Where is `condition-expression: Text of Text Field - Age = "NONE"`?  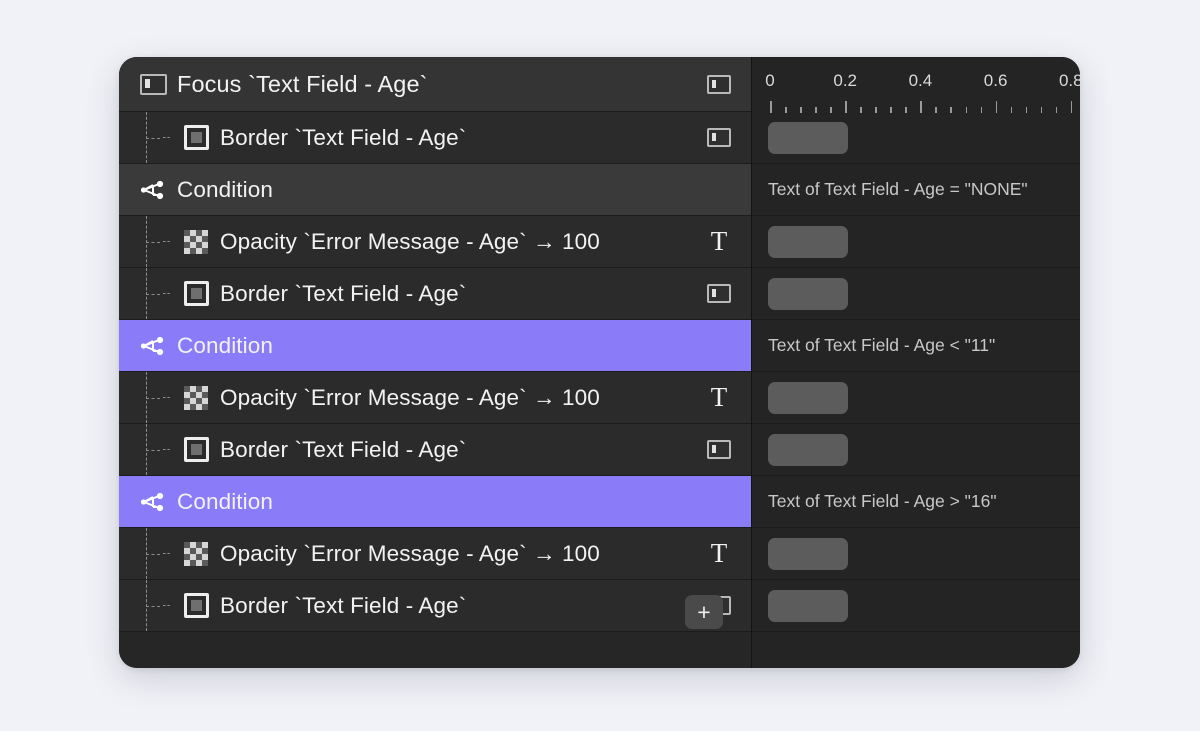 condition-expression: Text of Text Field - Age = "NONE" is located at coordinates (898, 189).